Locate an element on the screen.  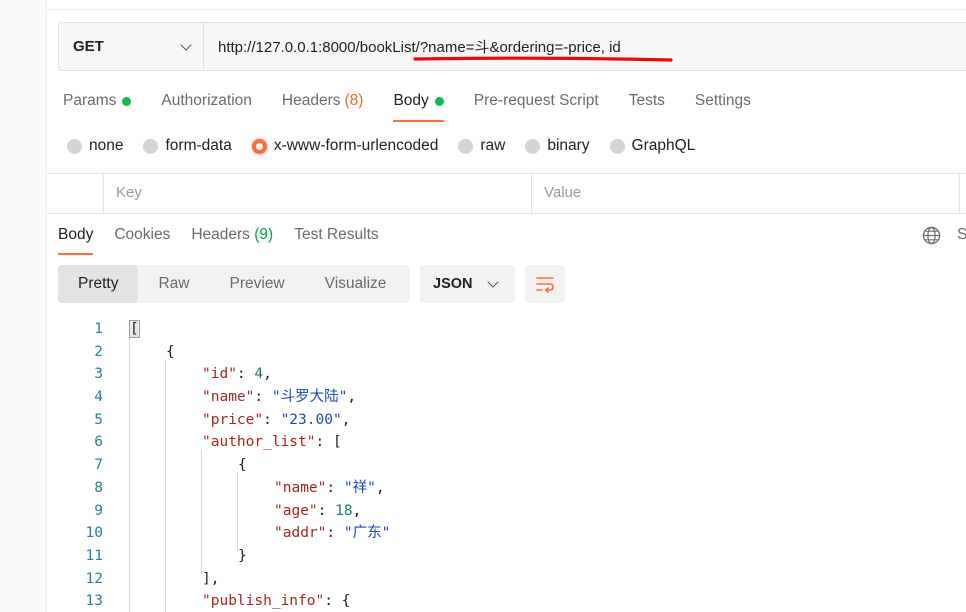
code-line: 6 "author_list": [ is located at coordinates (506, 442).